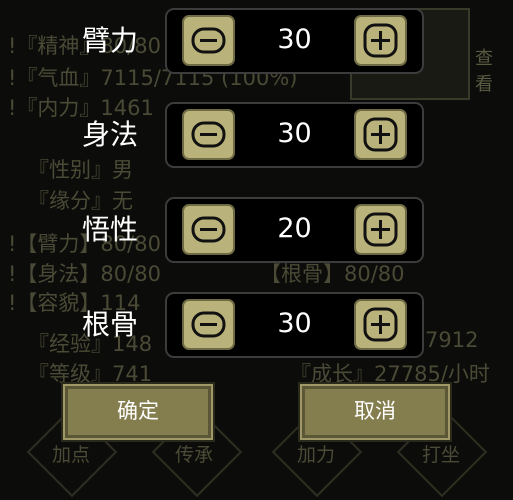 This screenshot has height=500, width=513. I want to click on cancel-button: 取消, so click(375, 412).